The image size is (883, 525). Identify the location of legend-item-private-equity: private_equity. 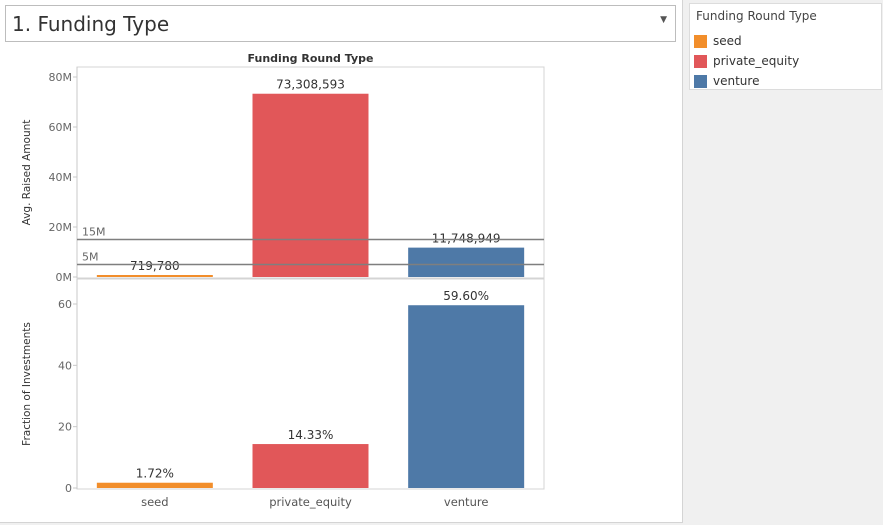
(784, 62).